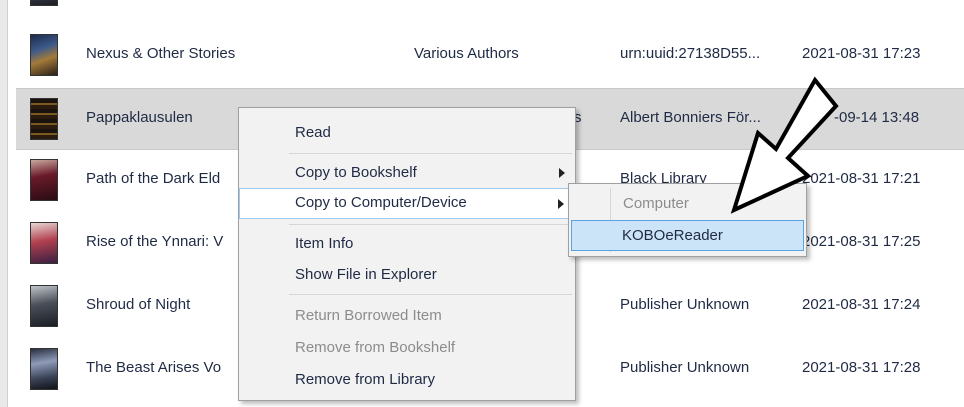 This screenshot has width=964, height=407. What do you see at coordinates (381, 202) in the screenshot?
I see `menu-item-label: Copy to Computer/Device` at bounding box center [381, 202].